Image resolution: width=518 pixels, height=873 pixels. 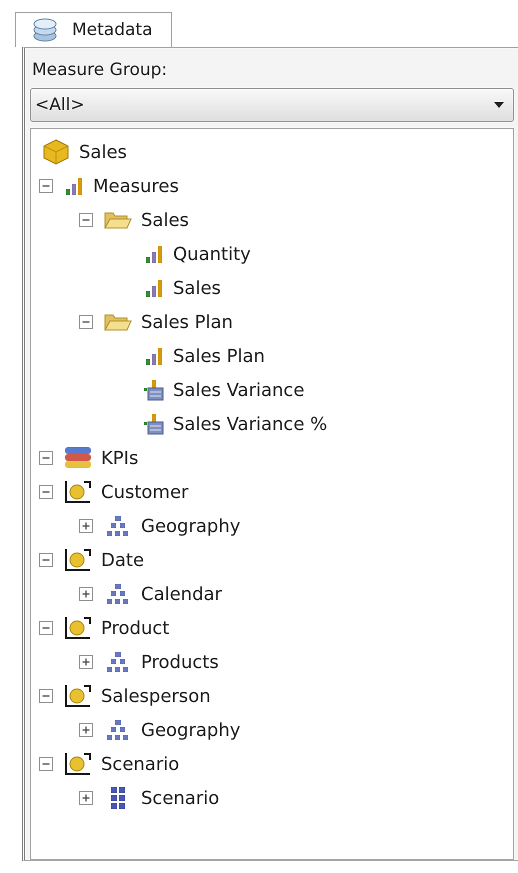 What do you see at coordinates (119, 458) in the screenshot?
I see `tree-item: KPIs` at bounding box center [119, 458].